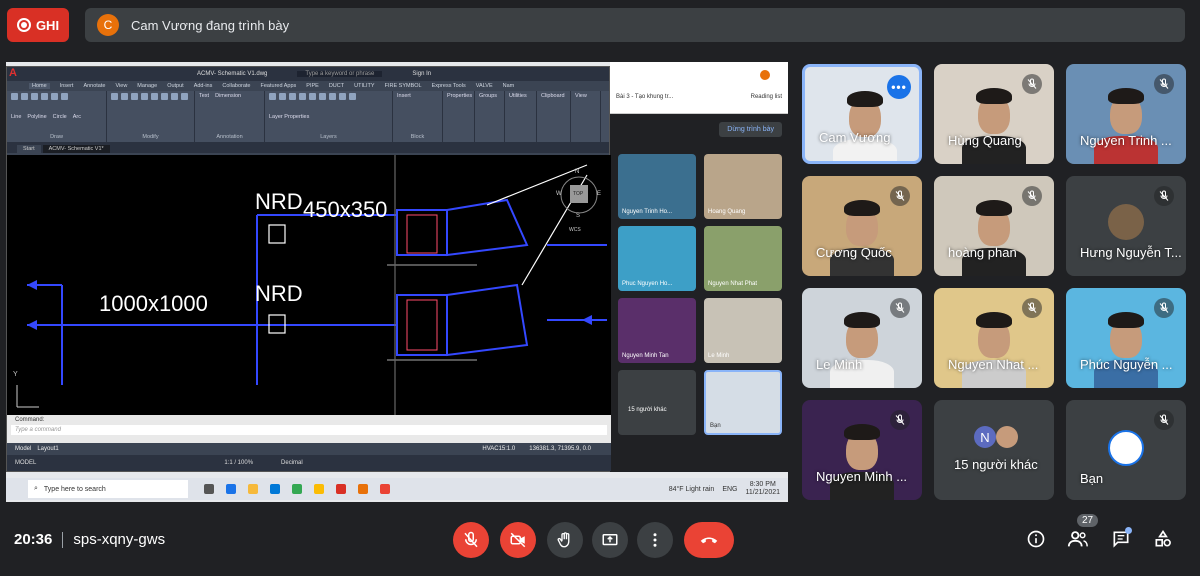 This screenshot has width=1200, height=576. I want to click on mini-tile: 15 người khác, so click(657, 402).